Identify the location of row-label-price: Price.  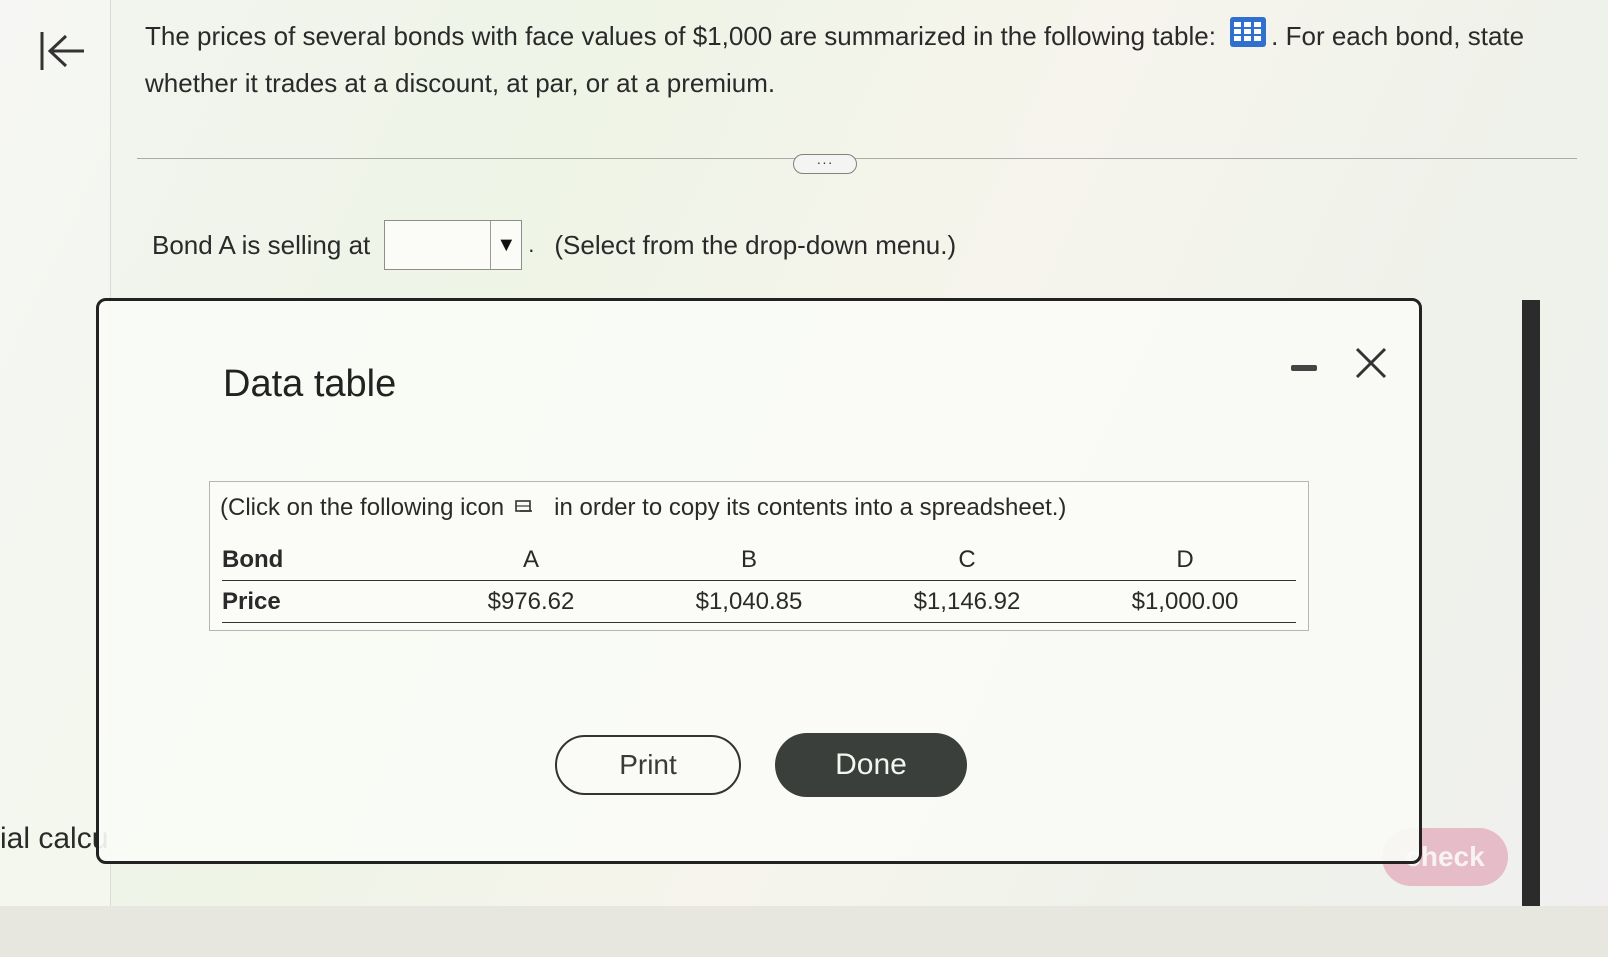
(251, 601).